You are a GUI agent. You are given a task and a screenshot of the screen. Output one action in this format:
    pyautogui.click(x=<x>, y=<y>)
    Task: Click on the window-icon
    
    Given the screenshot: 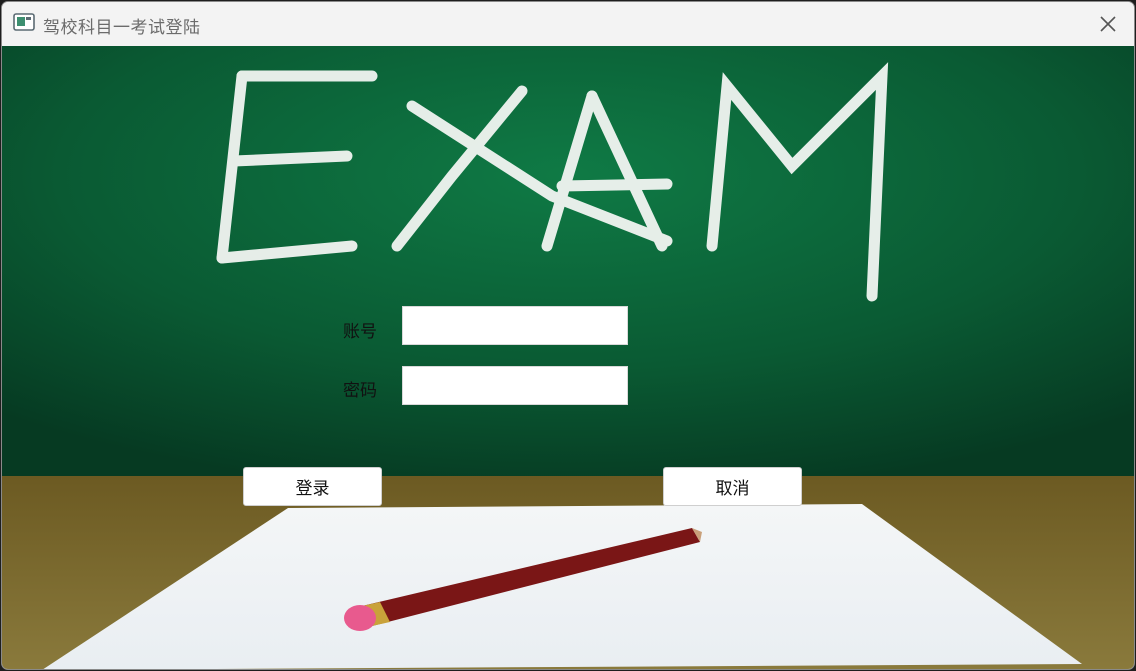 What is the action you would take?
    pyautogui.click(x=24, y=22)
    